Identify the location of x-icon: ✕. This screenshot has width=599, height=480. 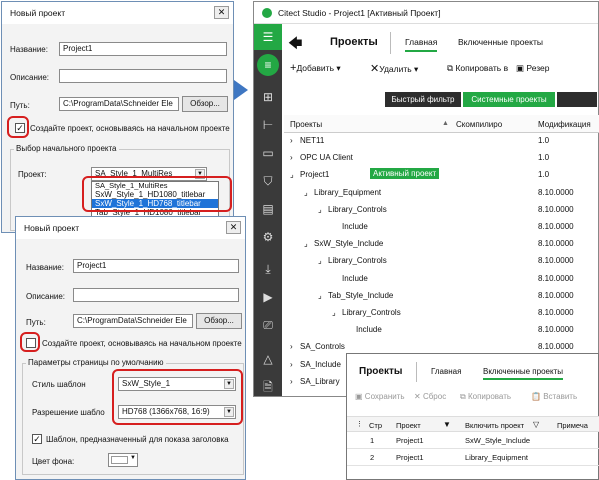
(417, 396).